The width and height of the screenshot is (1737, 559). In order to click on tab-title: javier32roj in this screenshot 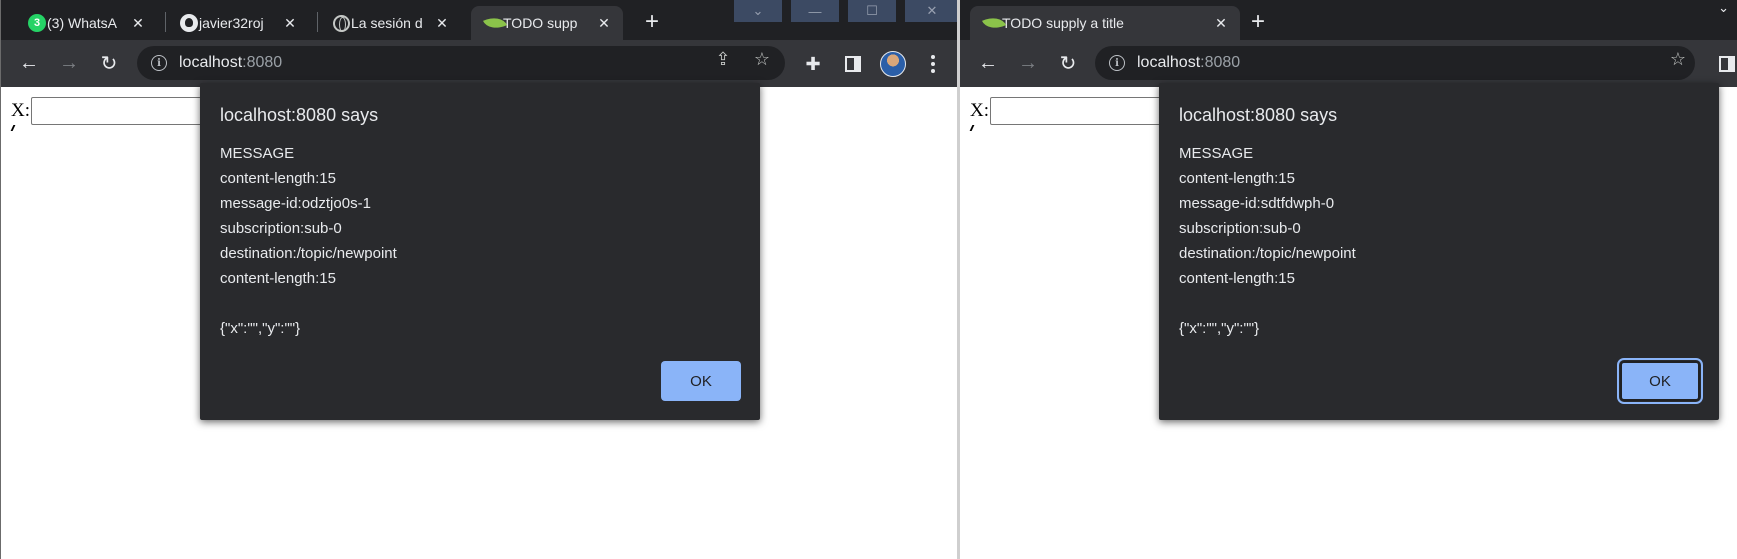, I will do `click(231, 23)`.